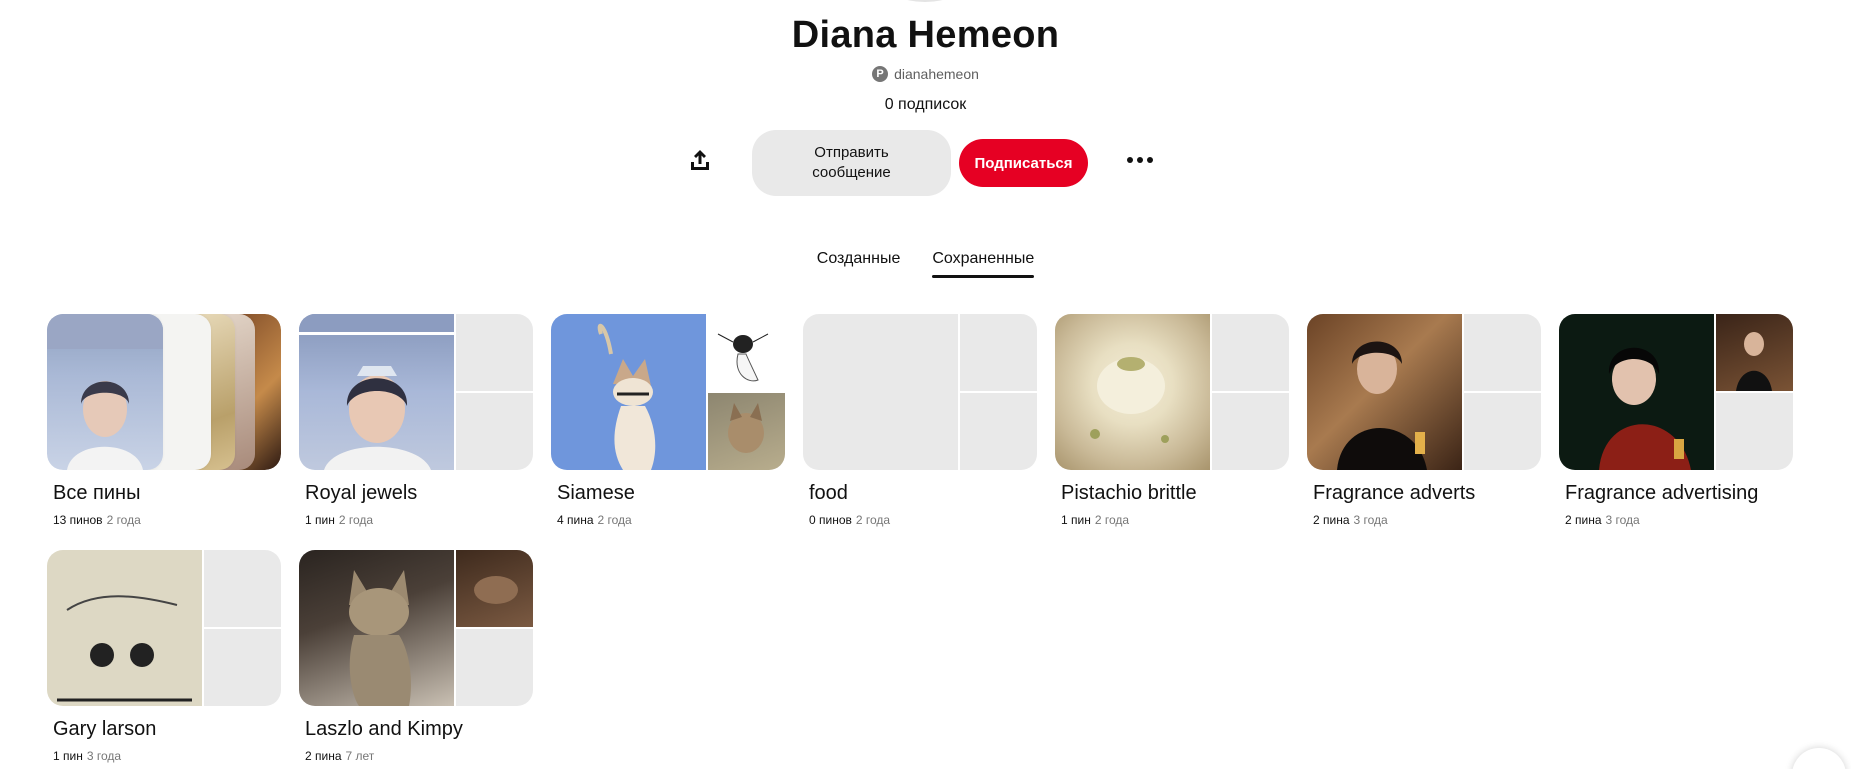 The image size is (1851, 769). I want to click on username: dianahemeon, so click(936, 74).